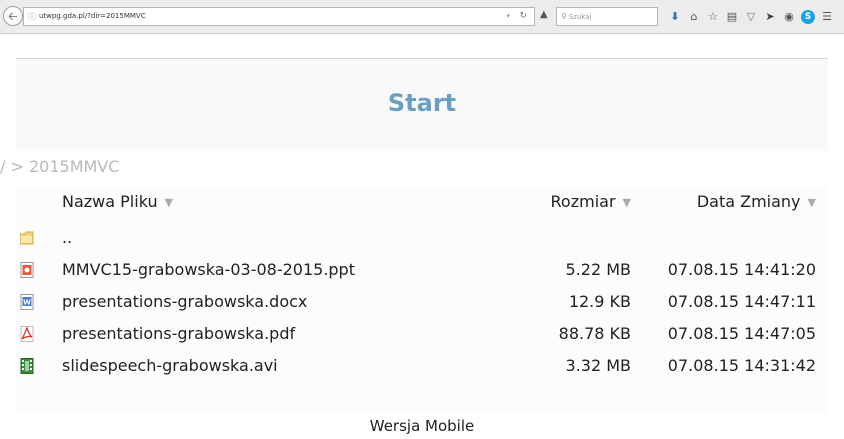 This screenshot has width=844, height=439. Describe the element at coordinates (599, 301) in the screenshot. I see `file-size: 12.9 KB` at that location.